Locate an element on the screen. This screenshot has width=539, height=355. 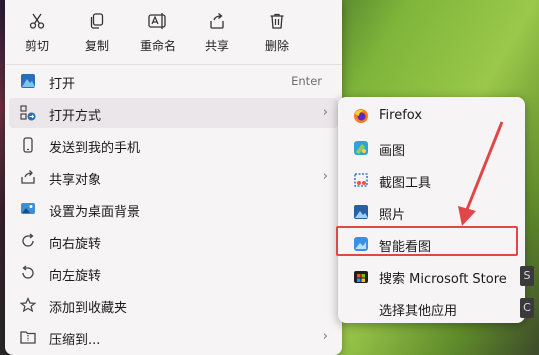
edge-key-s: S is located at coordinates (527, 276).